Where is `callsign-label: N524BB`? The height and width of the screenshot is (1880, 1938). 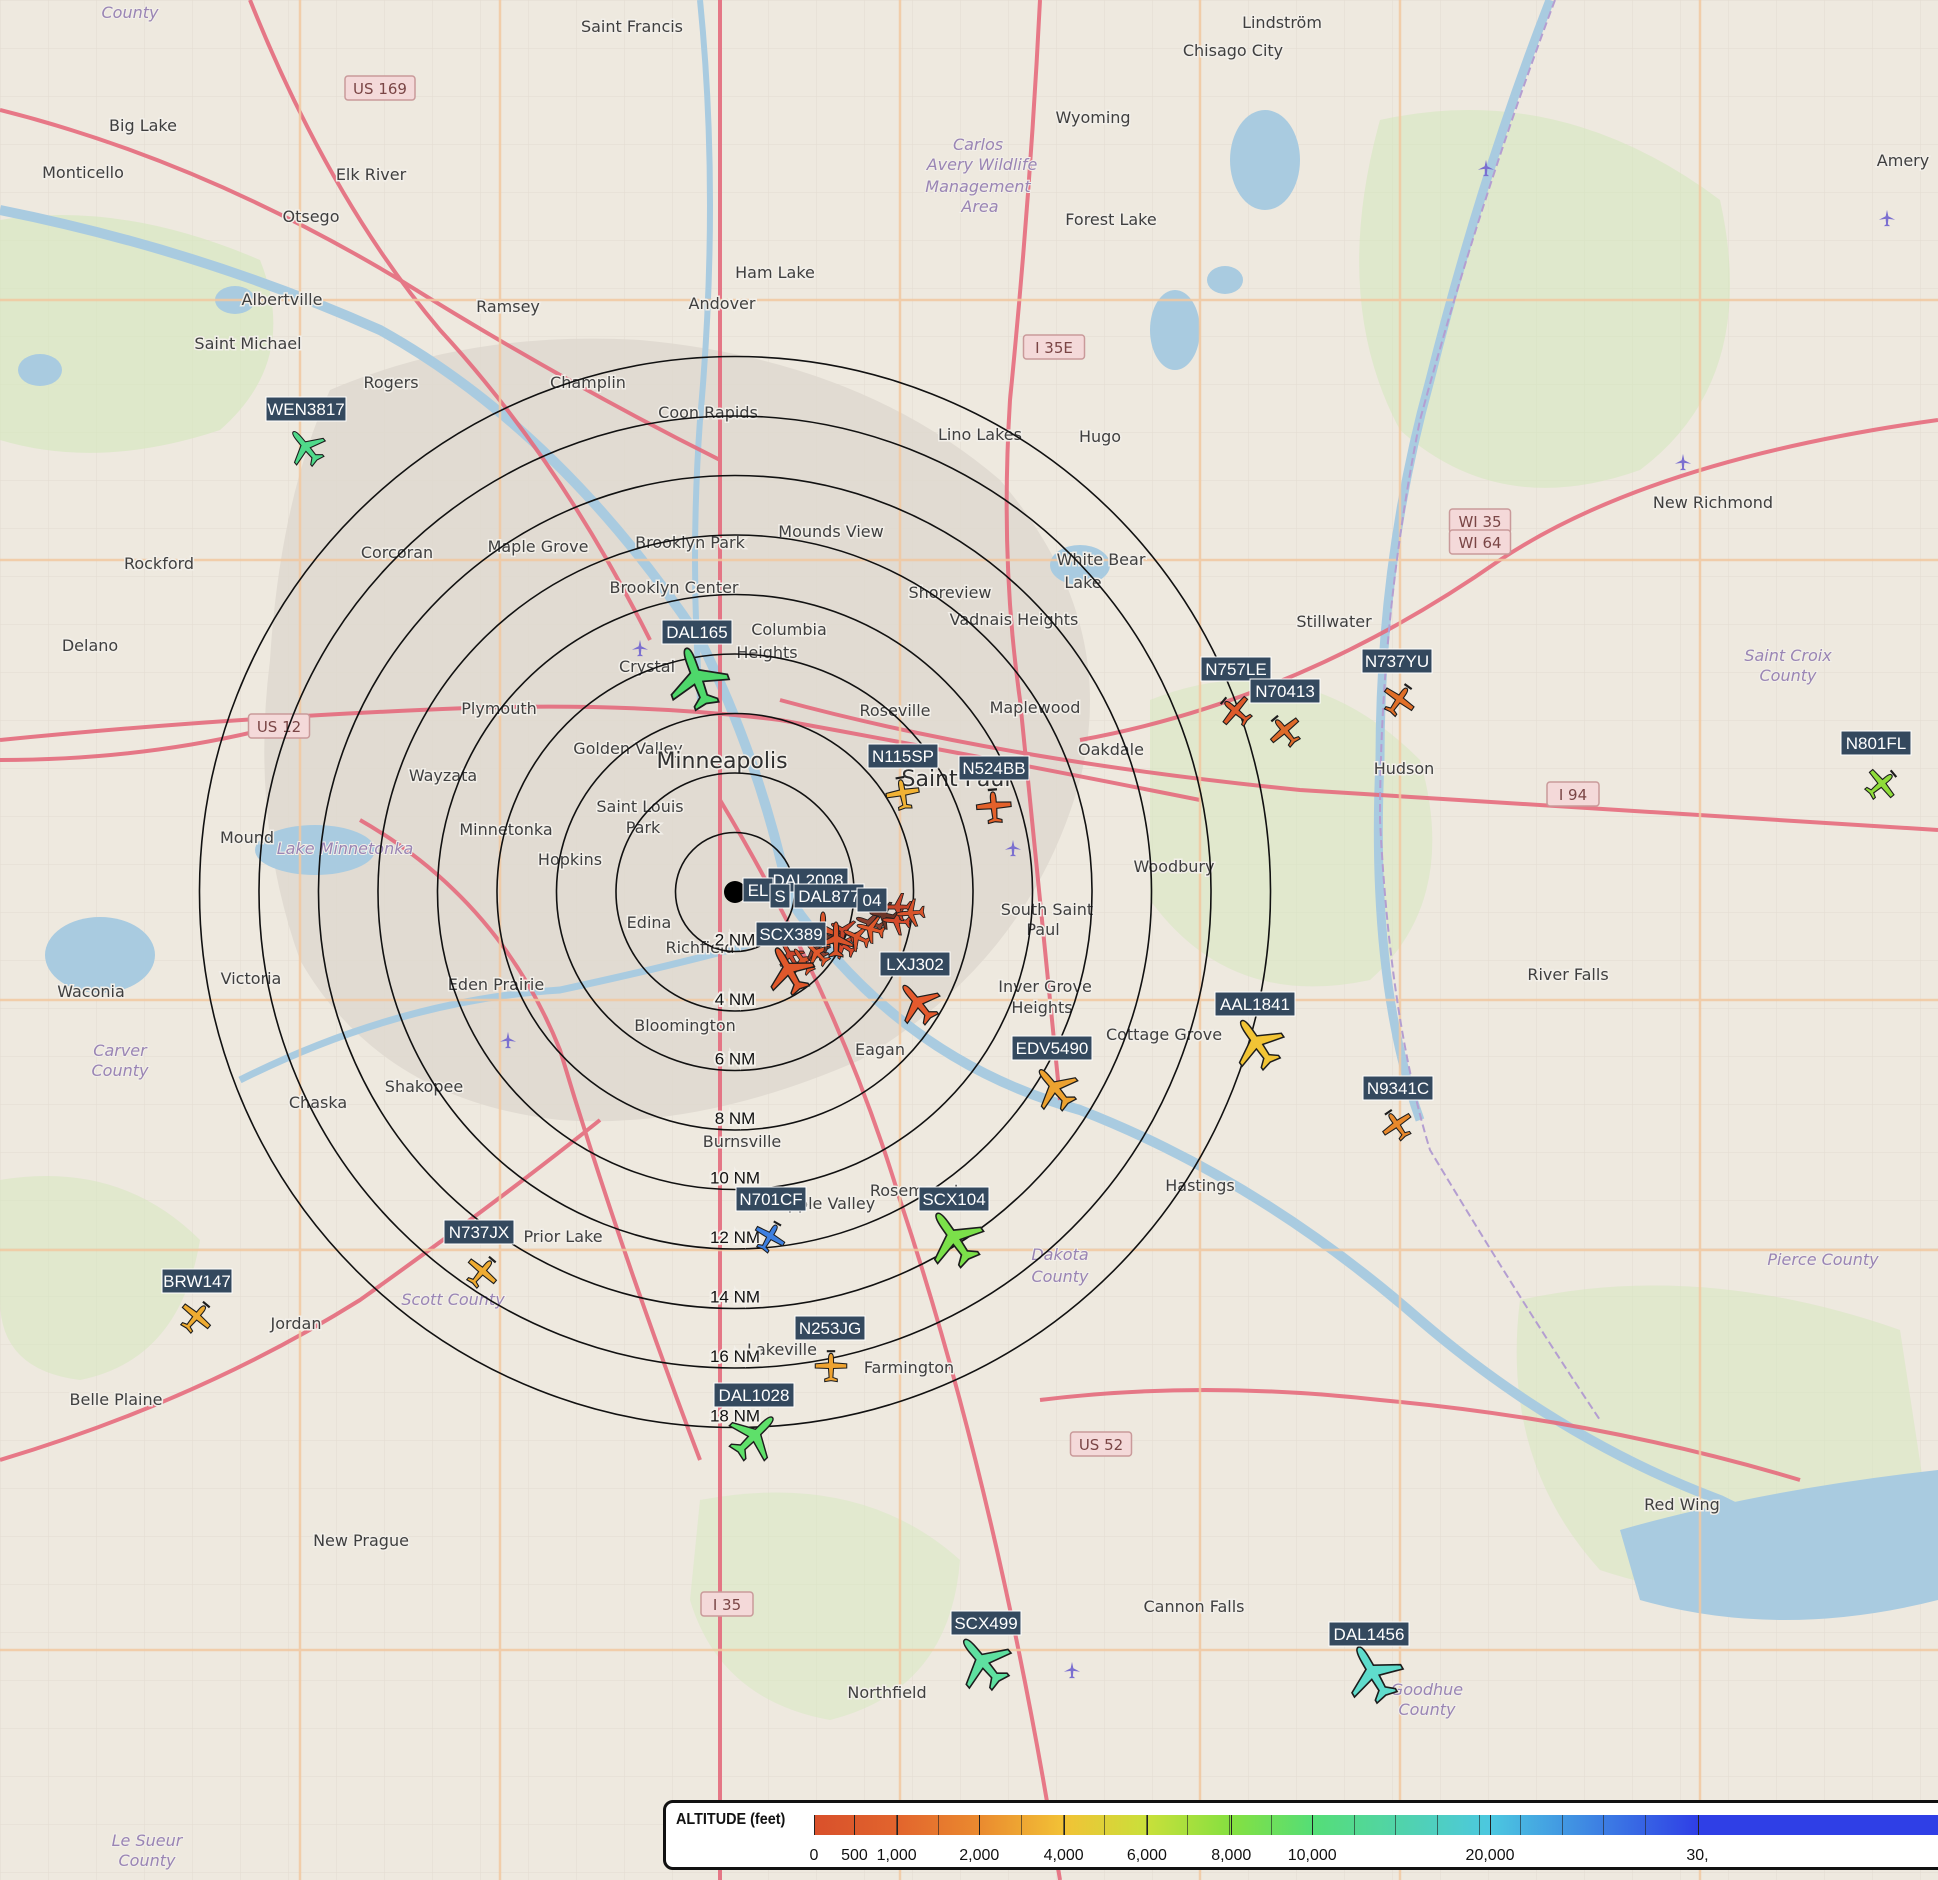 callsign-label: N524BB is located at coordinates (993, 768).